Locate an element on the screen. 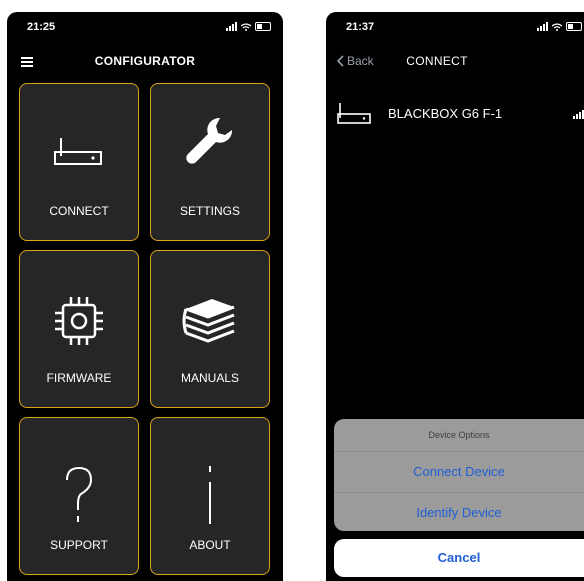 The image size is (584, 581). device-list-item: BLACKBOX G6 F-1 is located at coordinates (455, 114).